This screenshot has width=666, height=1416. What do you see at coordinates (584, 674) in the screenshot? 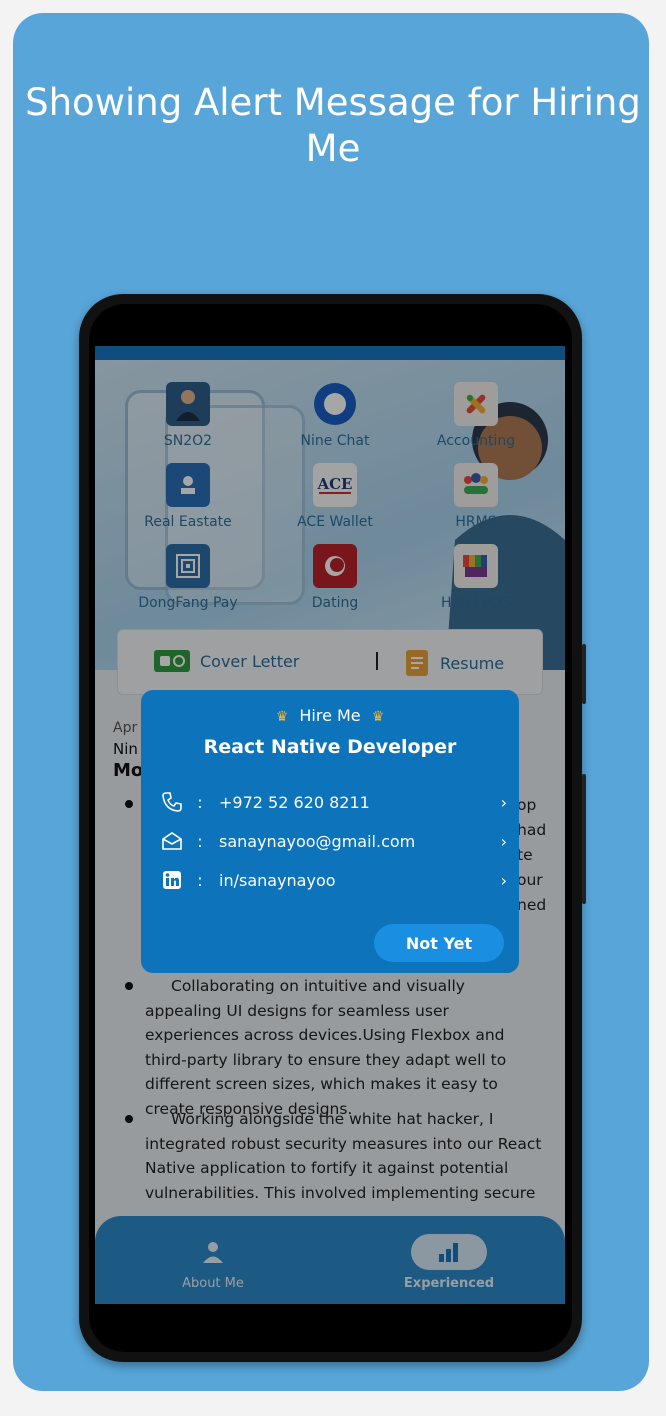
I see `volume-button` at bounding box center [584, 674].